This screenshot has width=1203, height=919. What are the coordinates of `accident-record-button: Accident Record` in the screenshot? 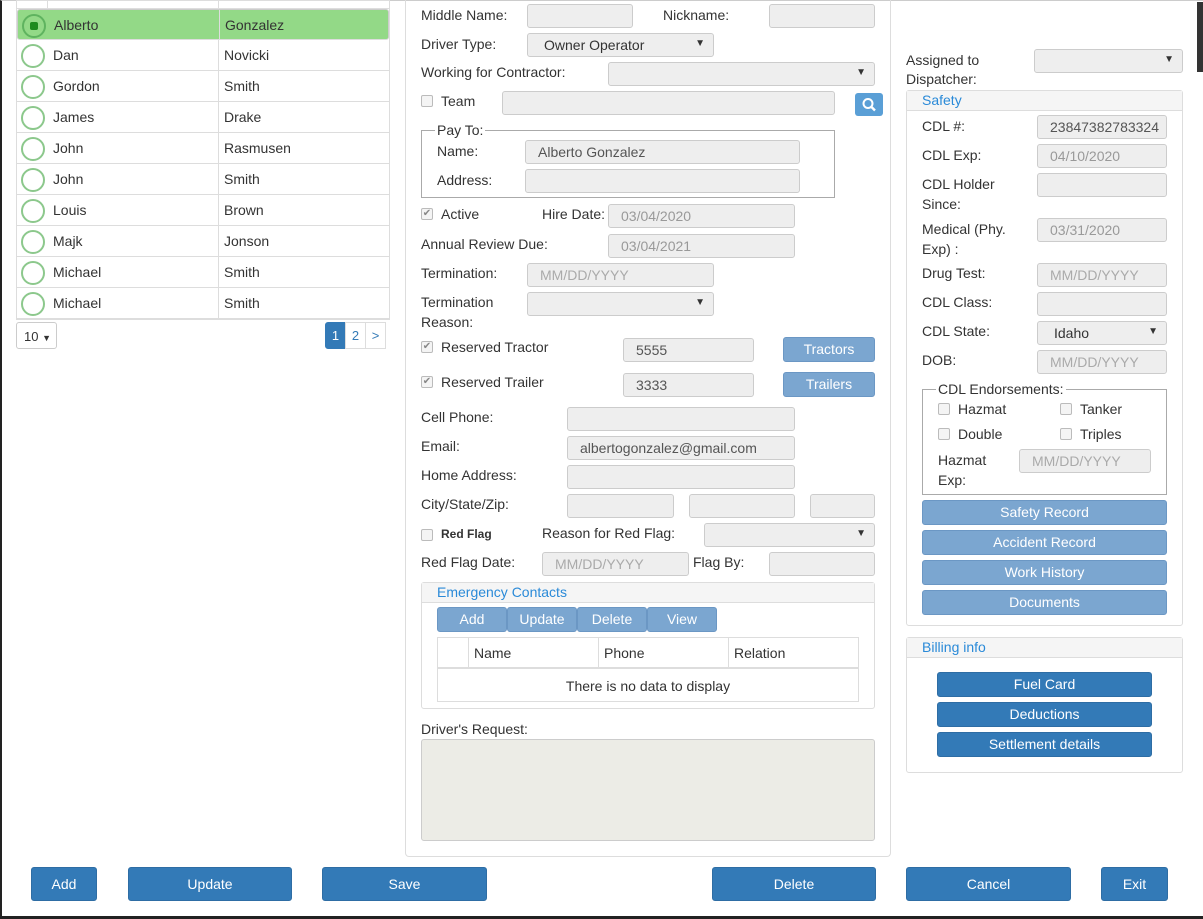 It's located at (1044, 542).